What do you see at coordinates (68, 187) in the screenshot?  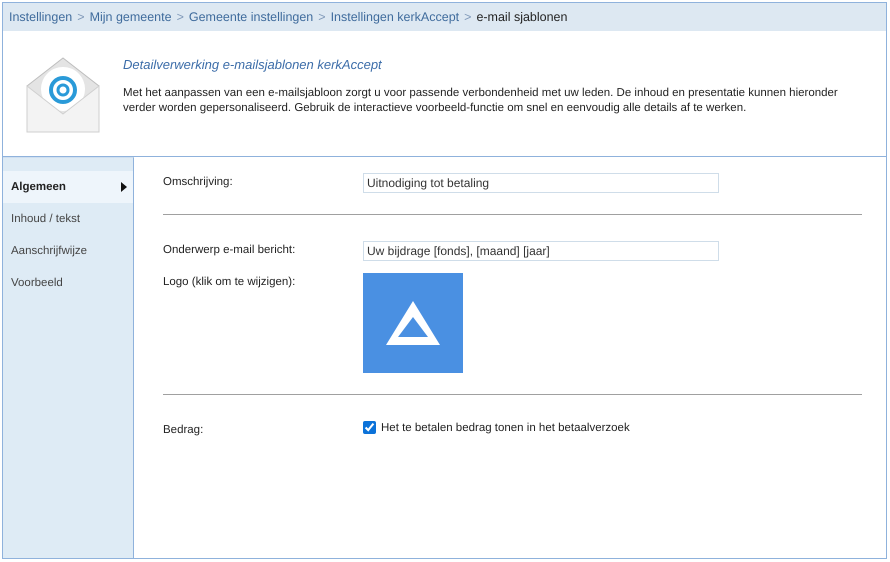 I see `sidebar-item: Algemeen` at bounding box center [68, 187].